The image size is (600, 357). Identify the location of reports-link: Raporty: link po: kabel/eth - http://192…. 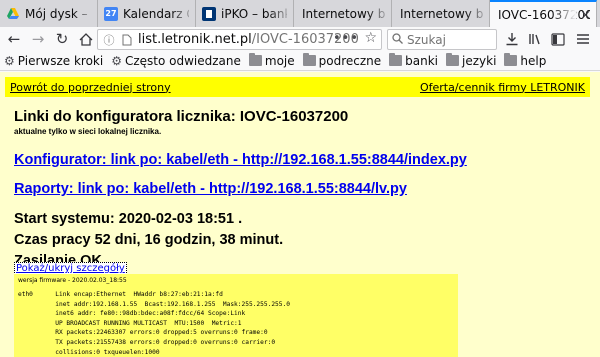
(304, 189).